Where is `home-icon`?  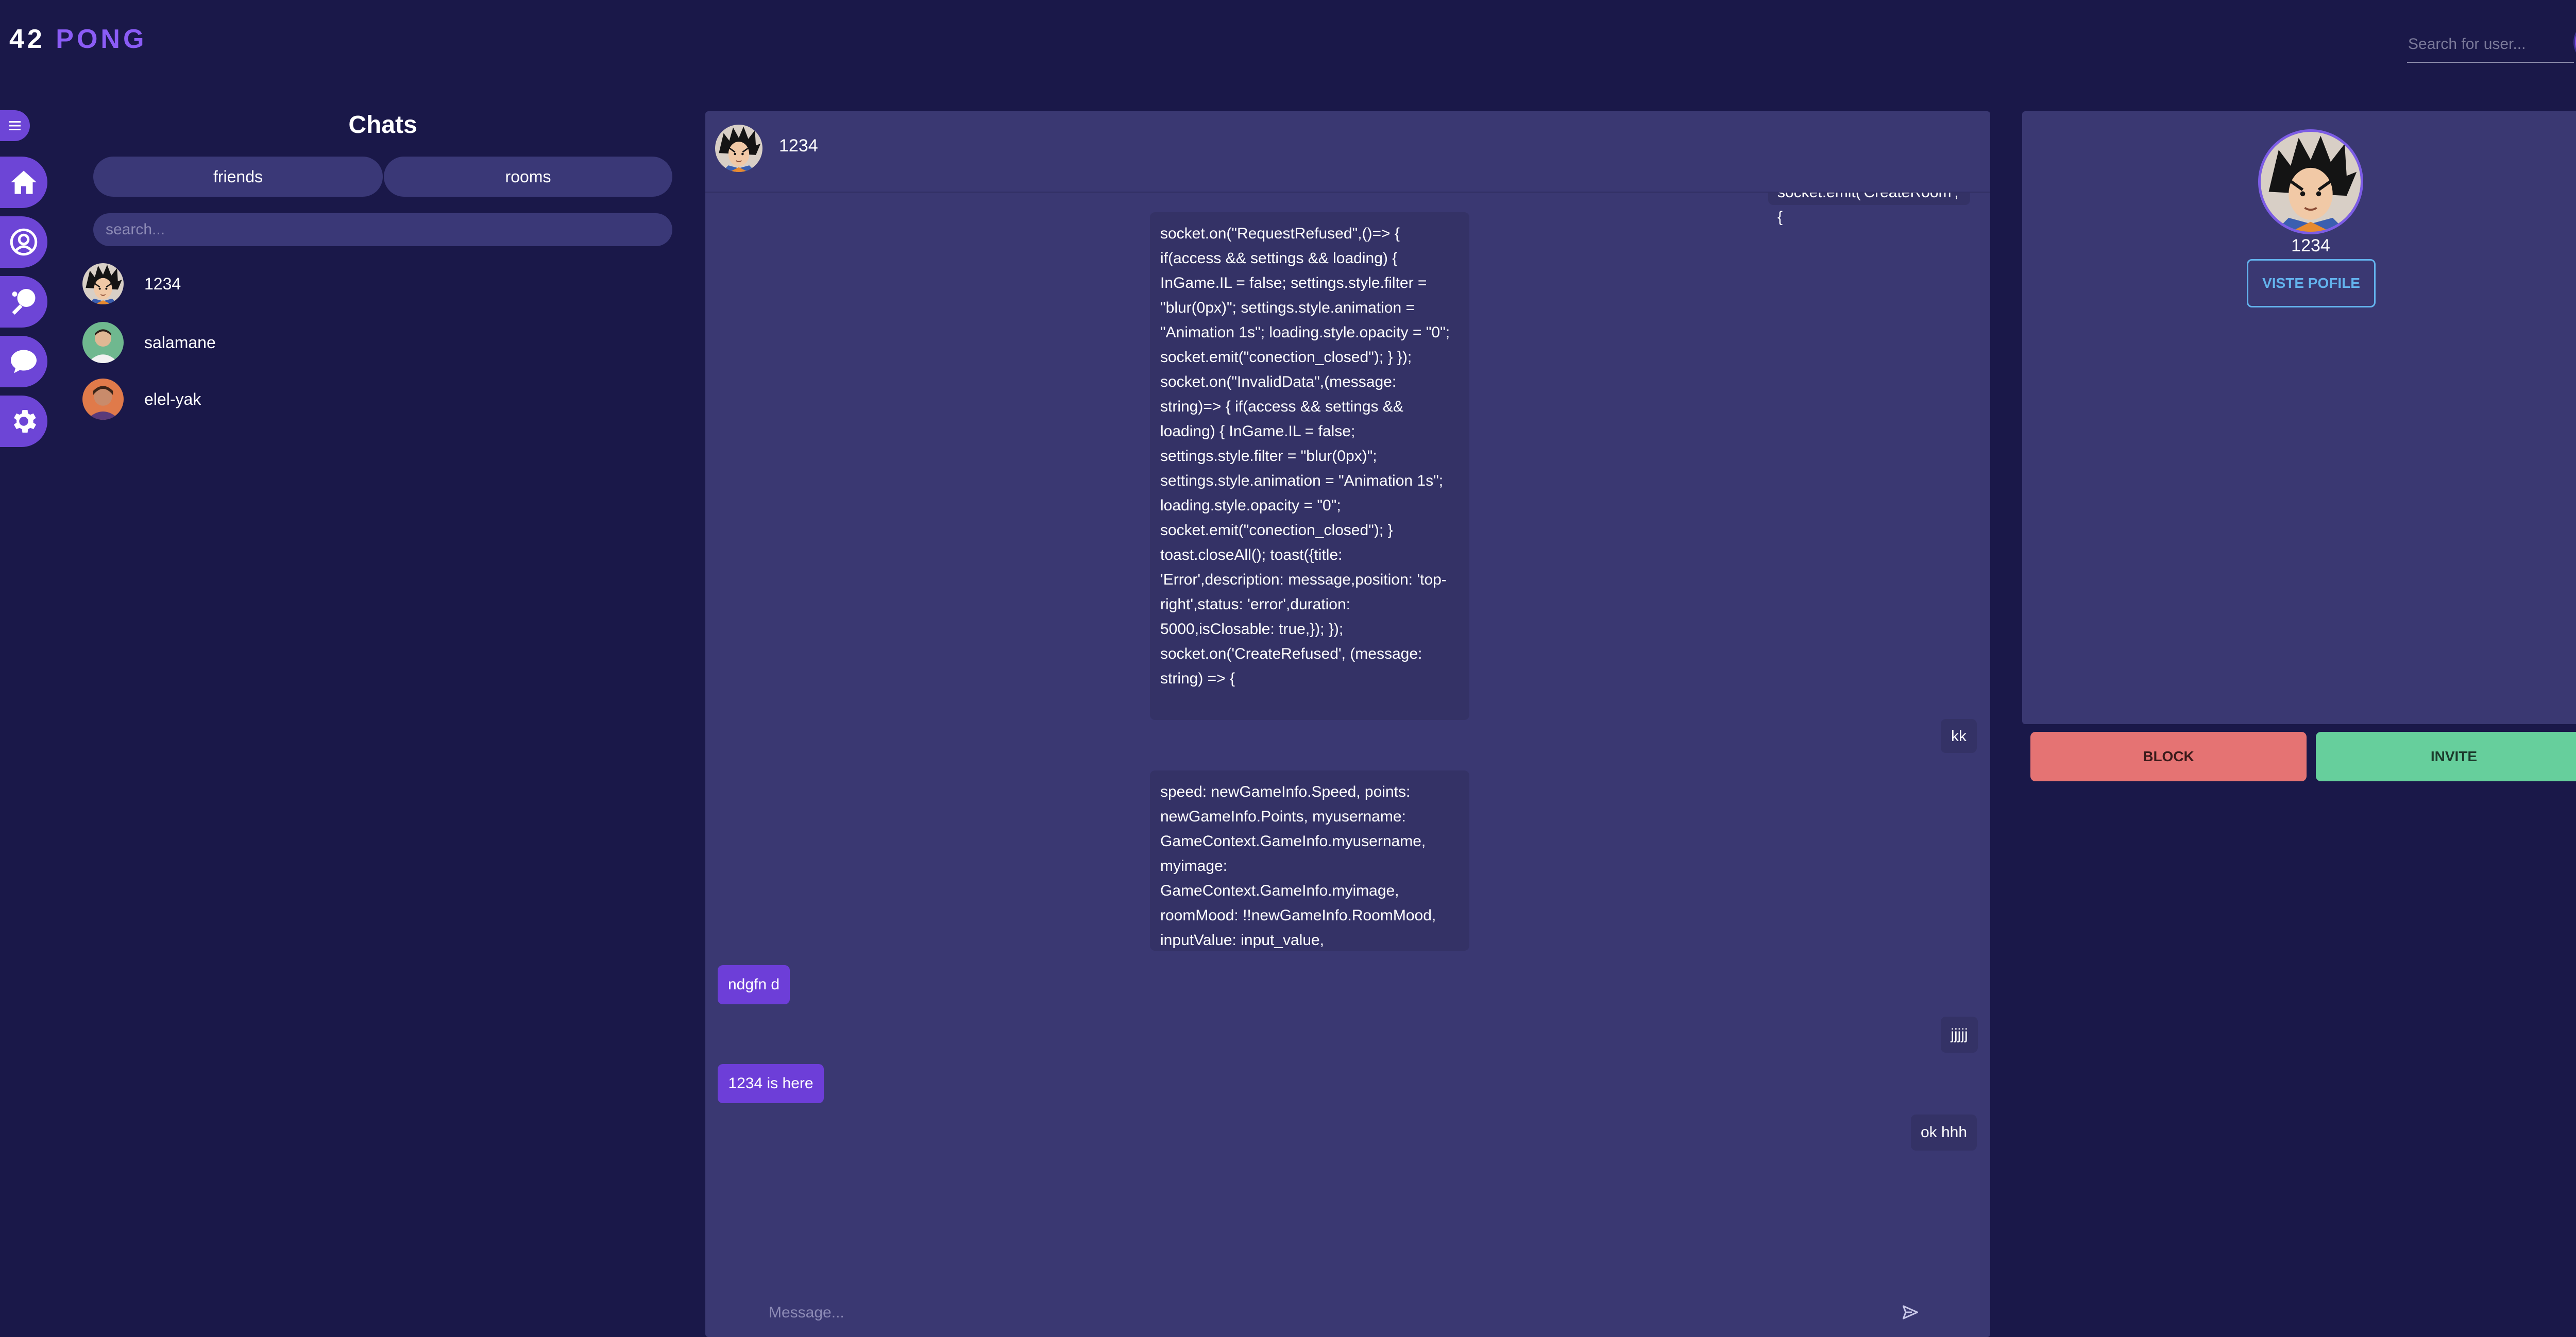 home-icon is located at coordinates (24, 182).